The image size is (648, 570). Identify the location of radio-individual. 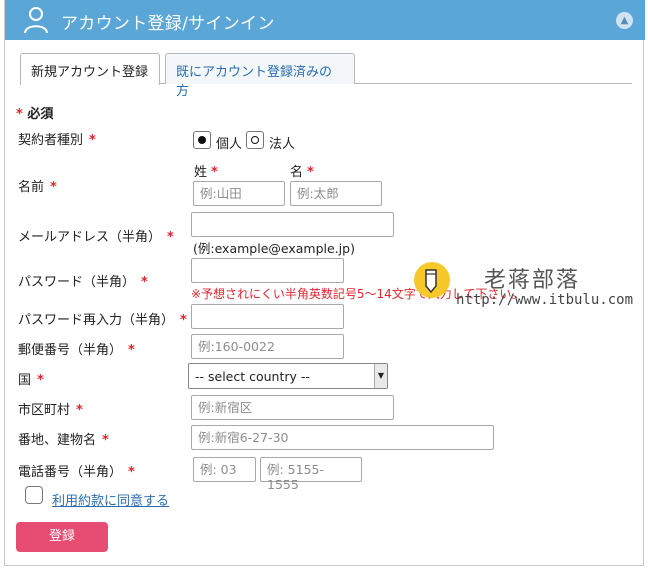
(202, 140).